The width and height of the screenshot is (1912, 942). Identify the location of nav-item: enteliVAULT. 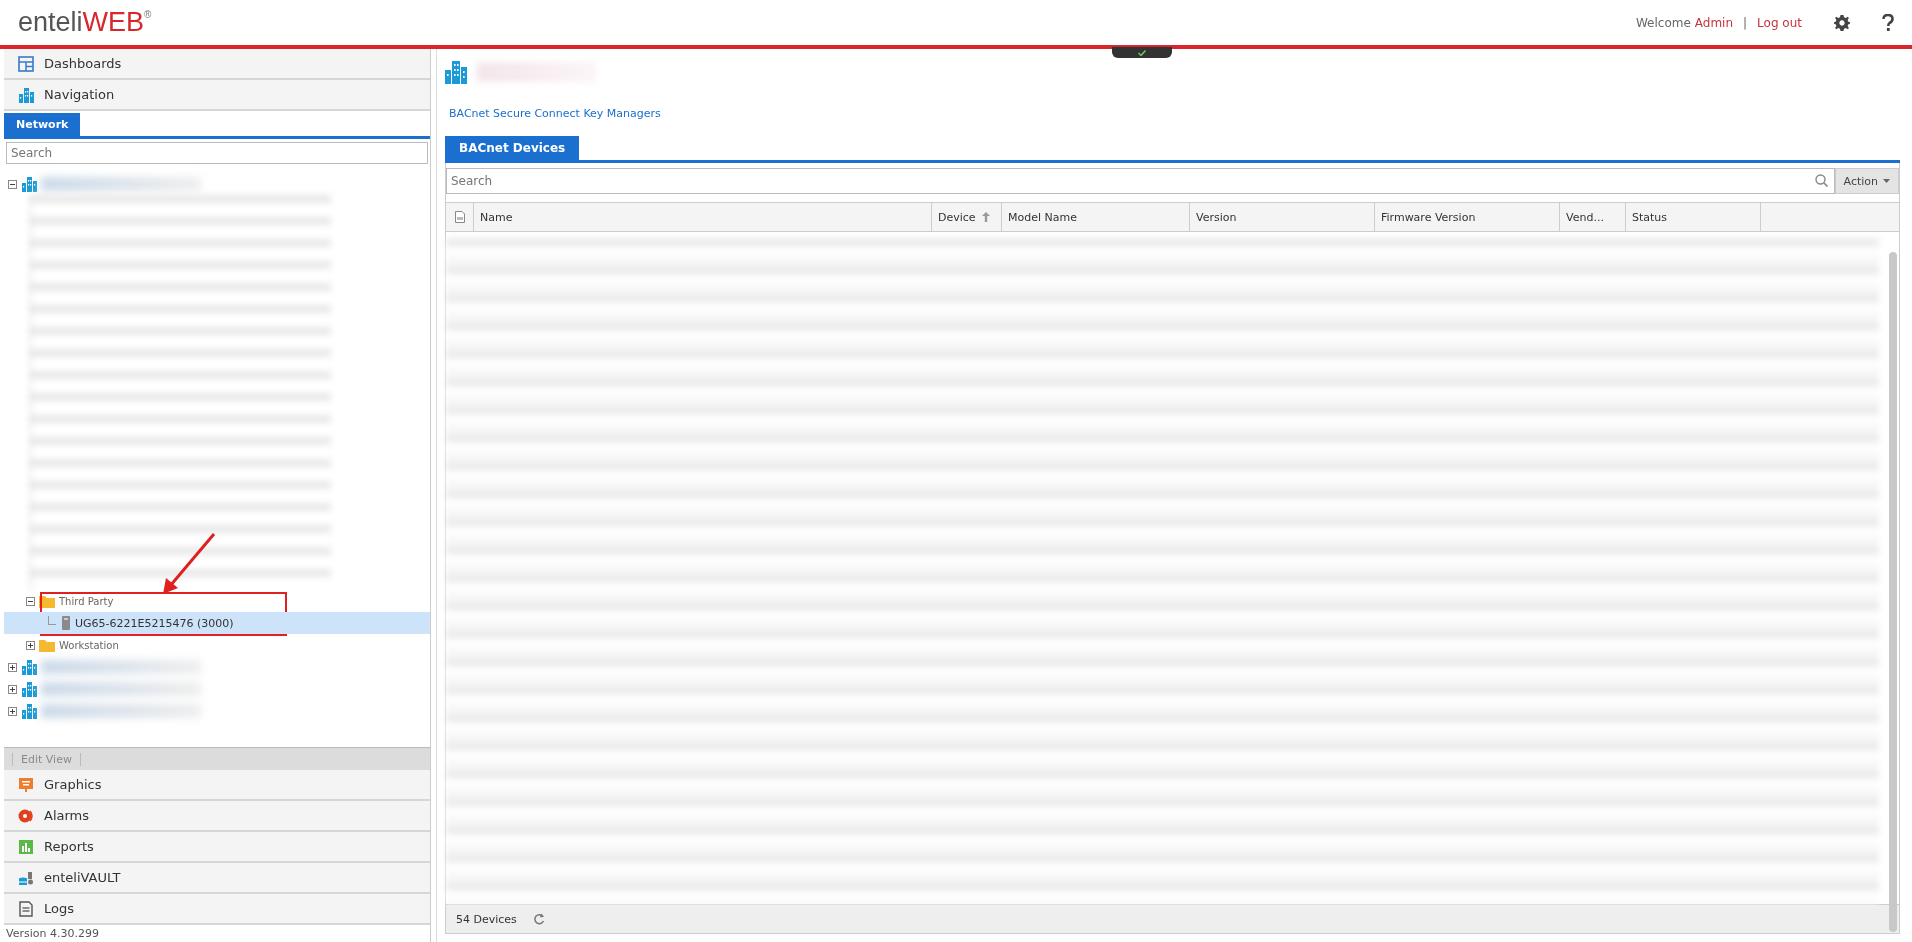
(217, 878).